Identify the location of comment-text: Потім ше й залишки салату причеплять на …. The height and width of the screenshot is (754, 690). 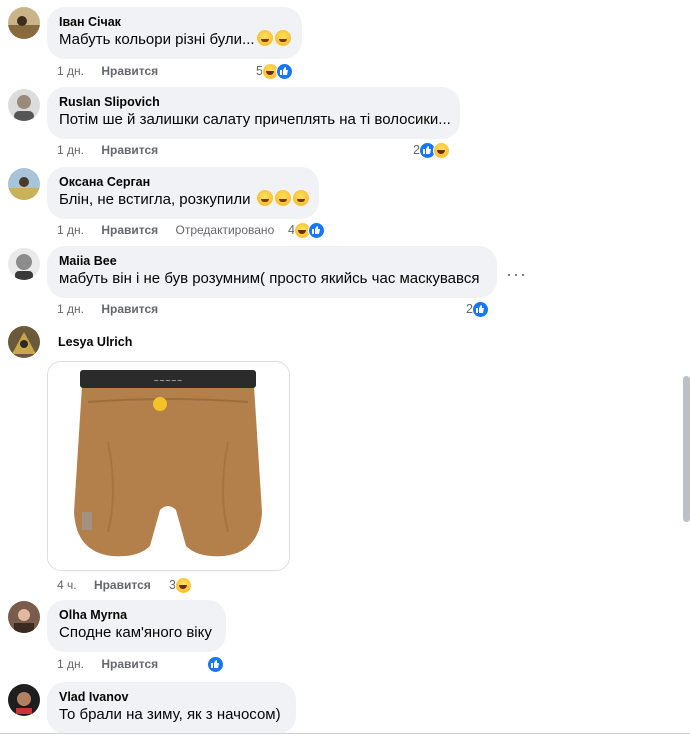
(255, 119).